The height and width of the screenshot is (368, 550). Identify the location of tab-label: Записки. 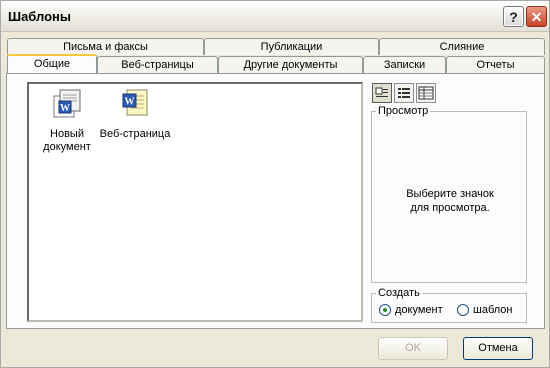
(404, 65).